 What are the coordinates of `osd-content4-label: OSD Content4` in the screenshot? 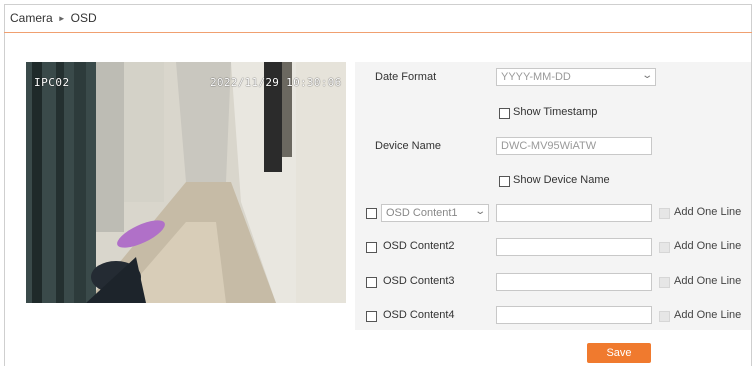 It's located at (419, 315).